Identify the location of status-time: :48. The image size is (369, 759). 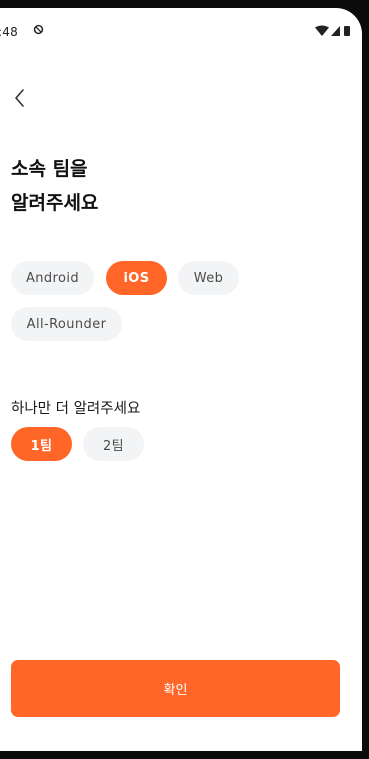
(9, 32).